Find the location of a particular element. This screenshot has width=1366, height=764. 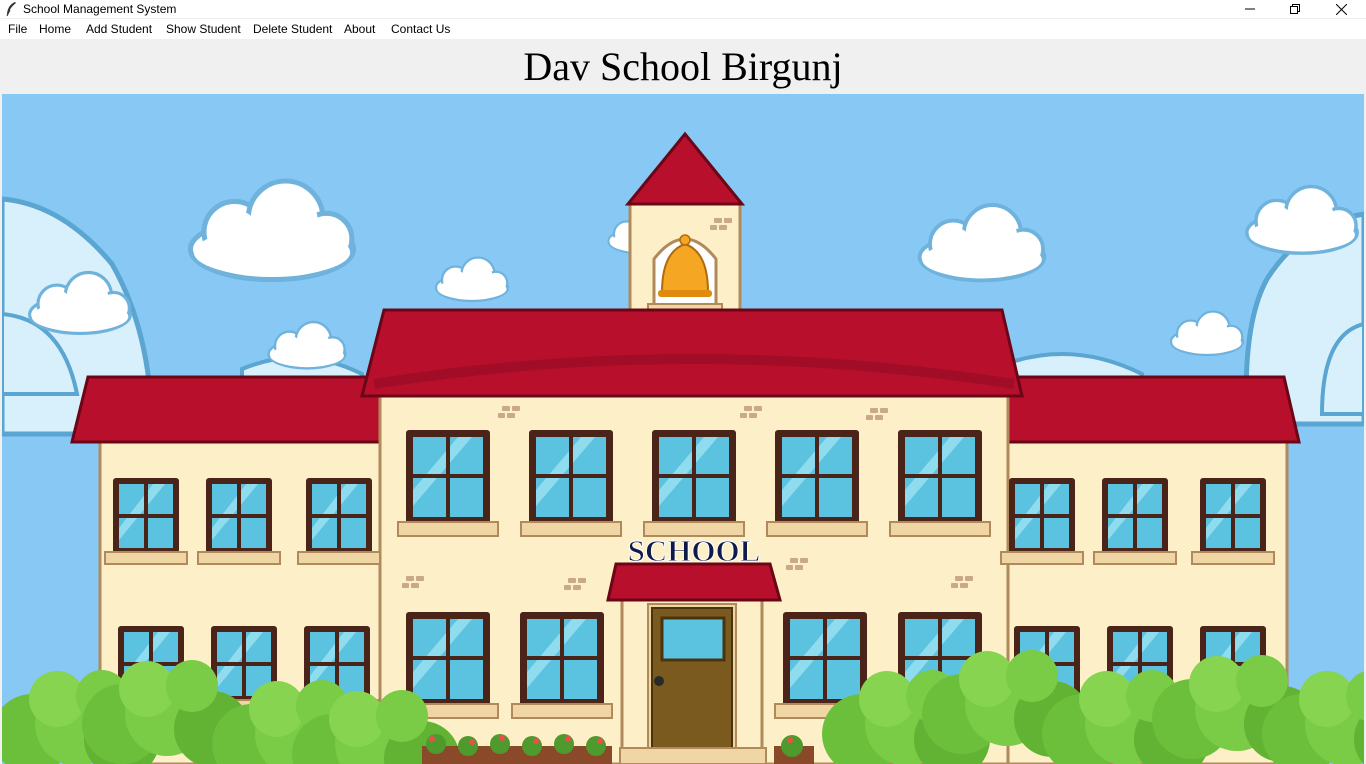

feather-icon is located at coordinates (11, 9).